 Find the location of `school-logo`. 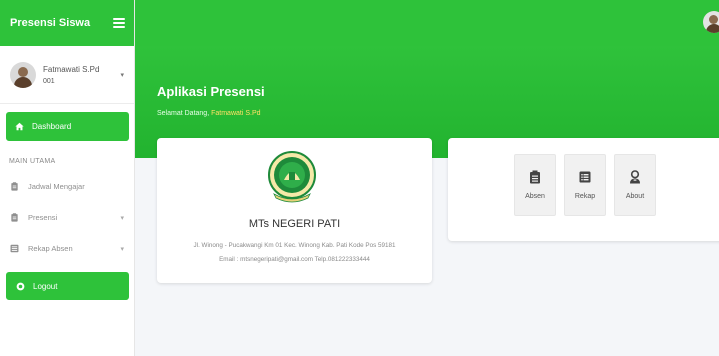

school-logo is located at coordinates (292, 177).